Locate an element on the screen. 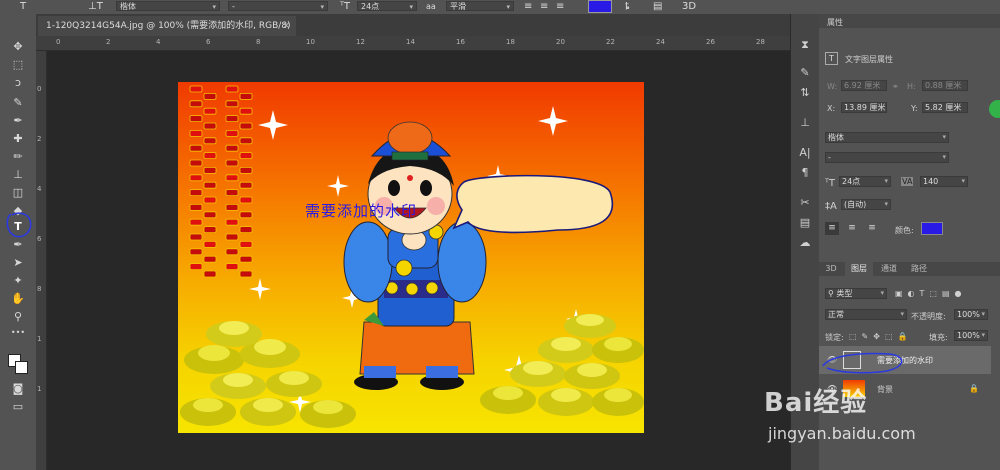 The height and width of the screenshot is (470, 1000). lock-icons: ⬚✎✥⬚🔒 is located at coordinates (880, 336).